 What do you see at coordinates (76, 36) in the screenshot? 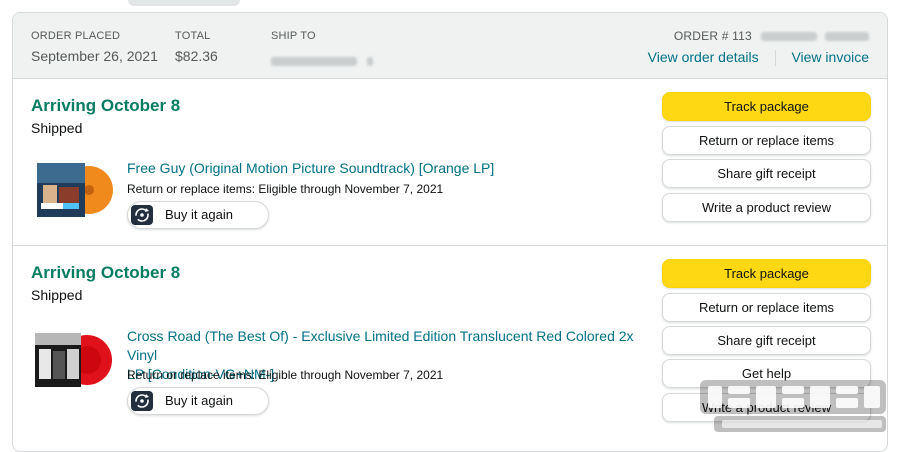
I see `order-placed-label: ORDER PLACED` at bounding box center [76, 36].